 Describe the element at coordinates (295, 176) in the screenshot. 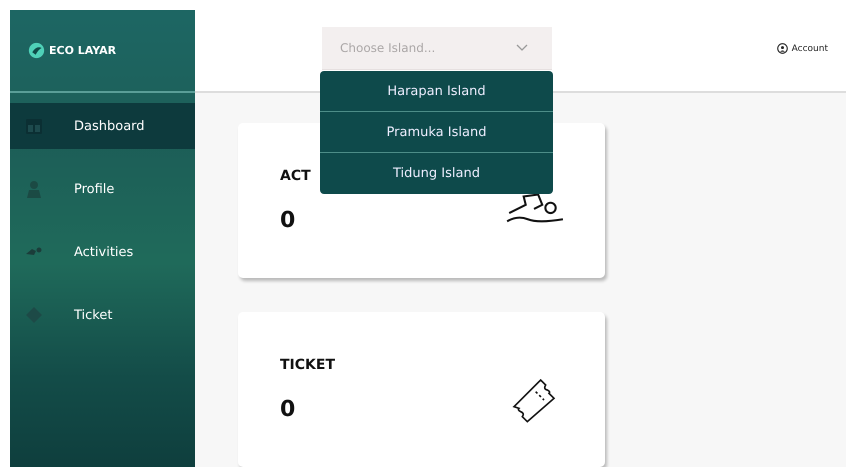

I see `card-title: ACT` at that location.